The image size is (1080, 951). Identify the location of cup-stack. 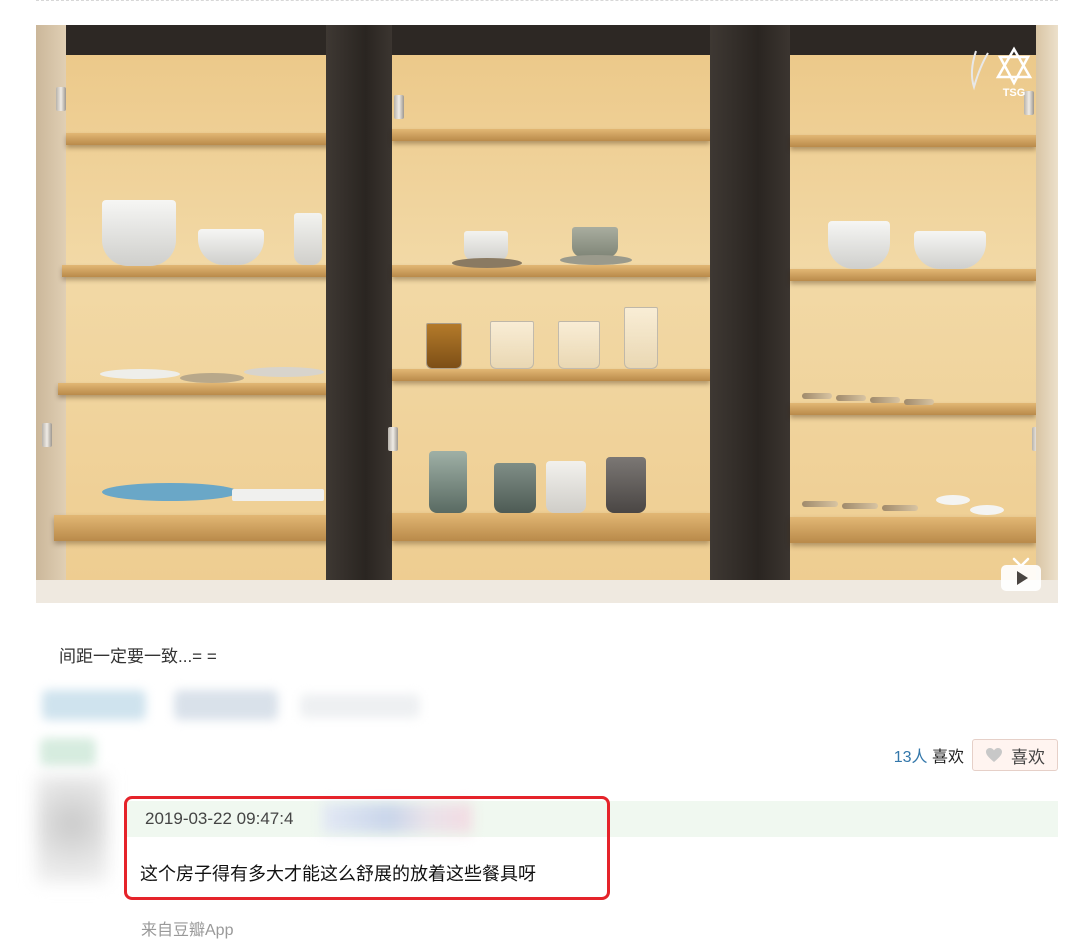
(308, 239).